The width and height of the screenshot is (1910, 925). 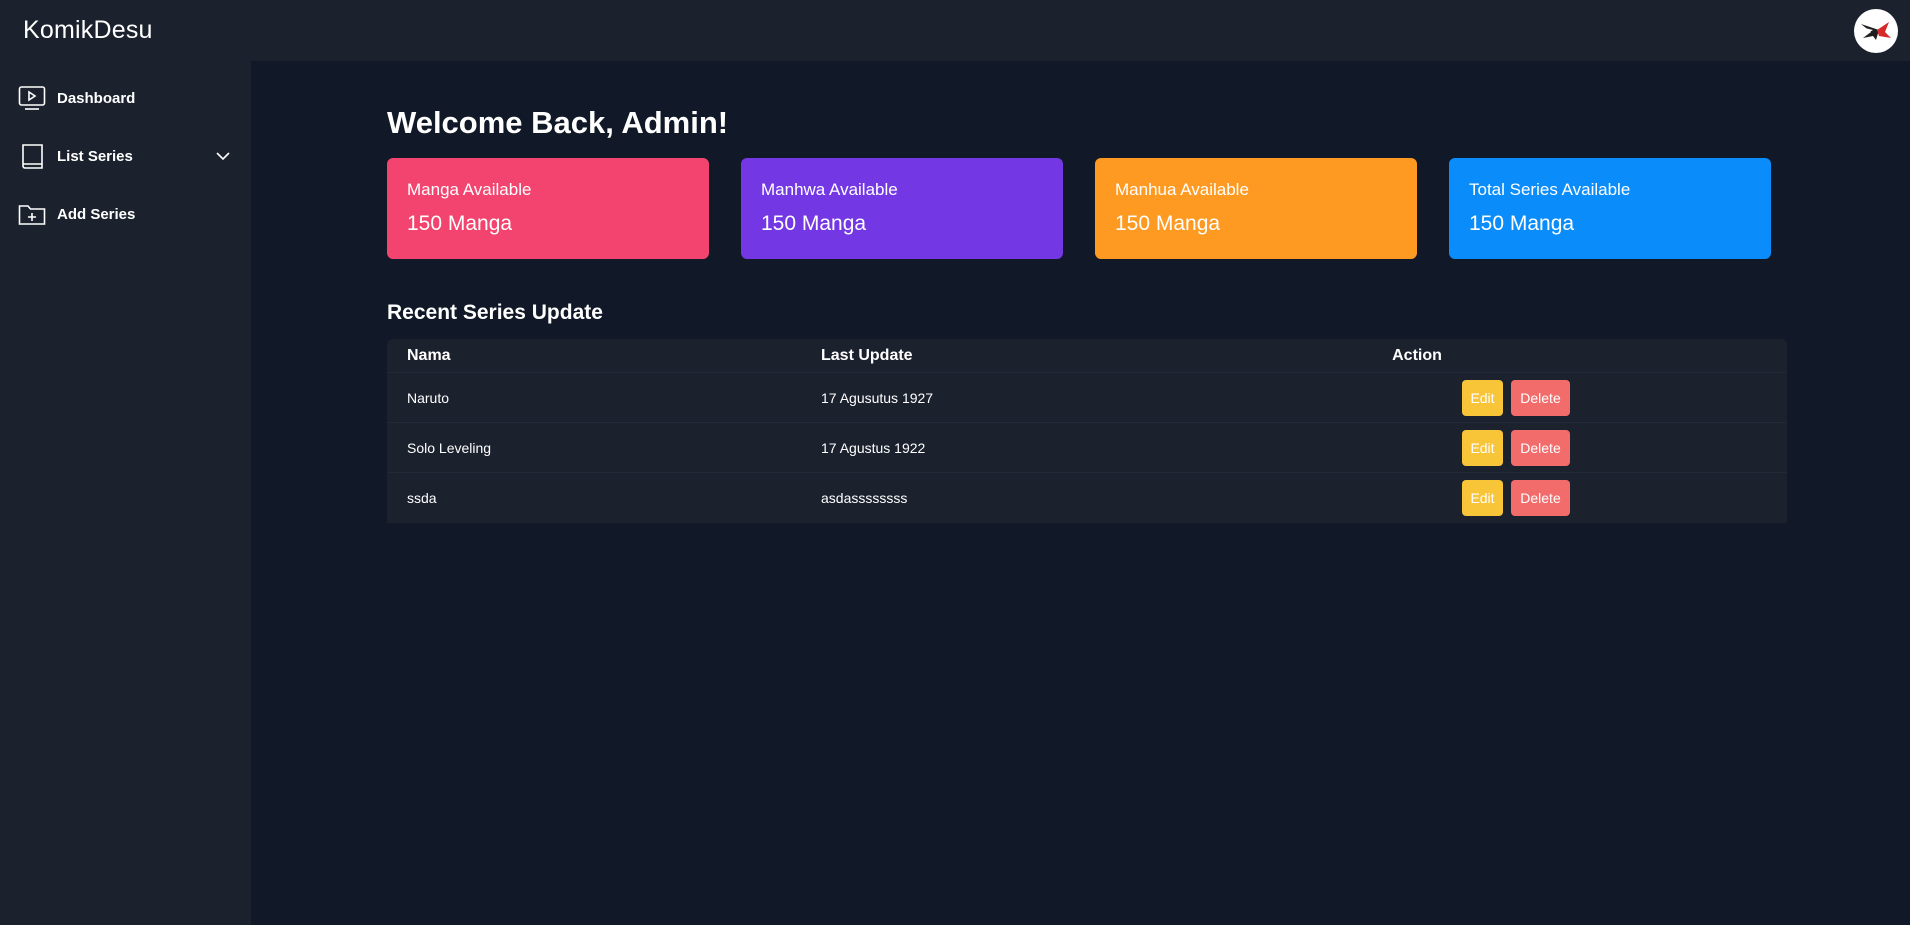 What do you see at coordinates (902, 208) in the screenshot?
I see `stat-card-manhwa: Manhwa Available 150 Manga` at bounding box center [902, 208].